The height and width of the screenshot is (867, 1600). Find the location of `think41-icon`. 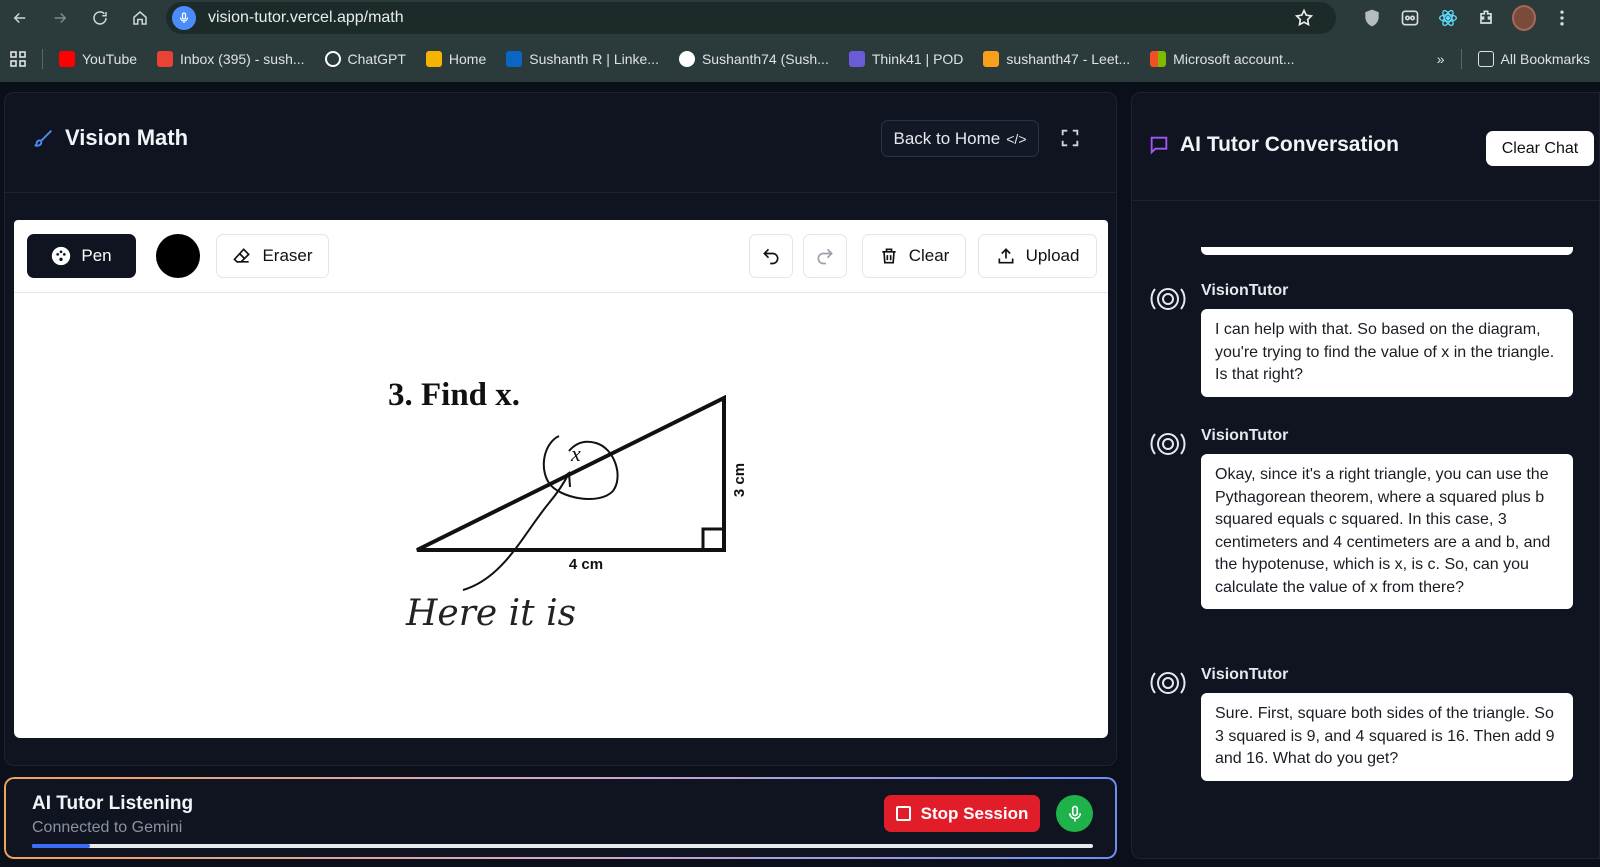

think41-icon is located at coordinates (856, 59).